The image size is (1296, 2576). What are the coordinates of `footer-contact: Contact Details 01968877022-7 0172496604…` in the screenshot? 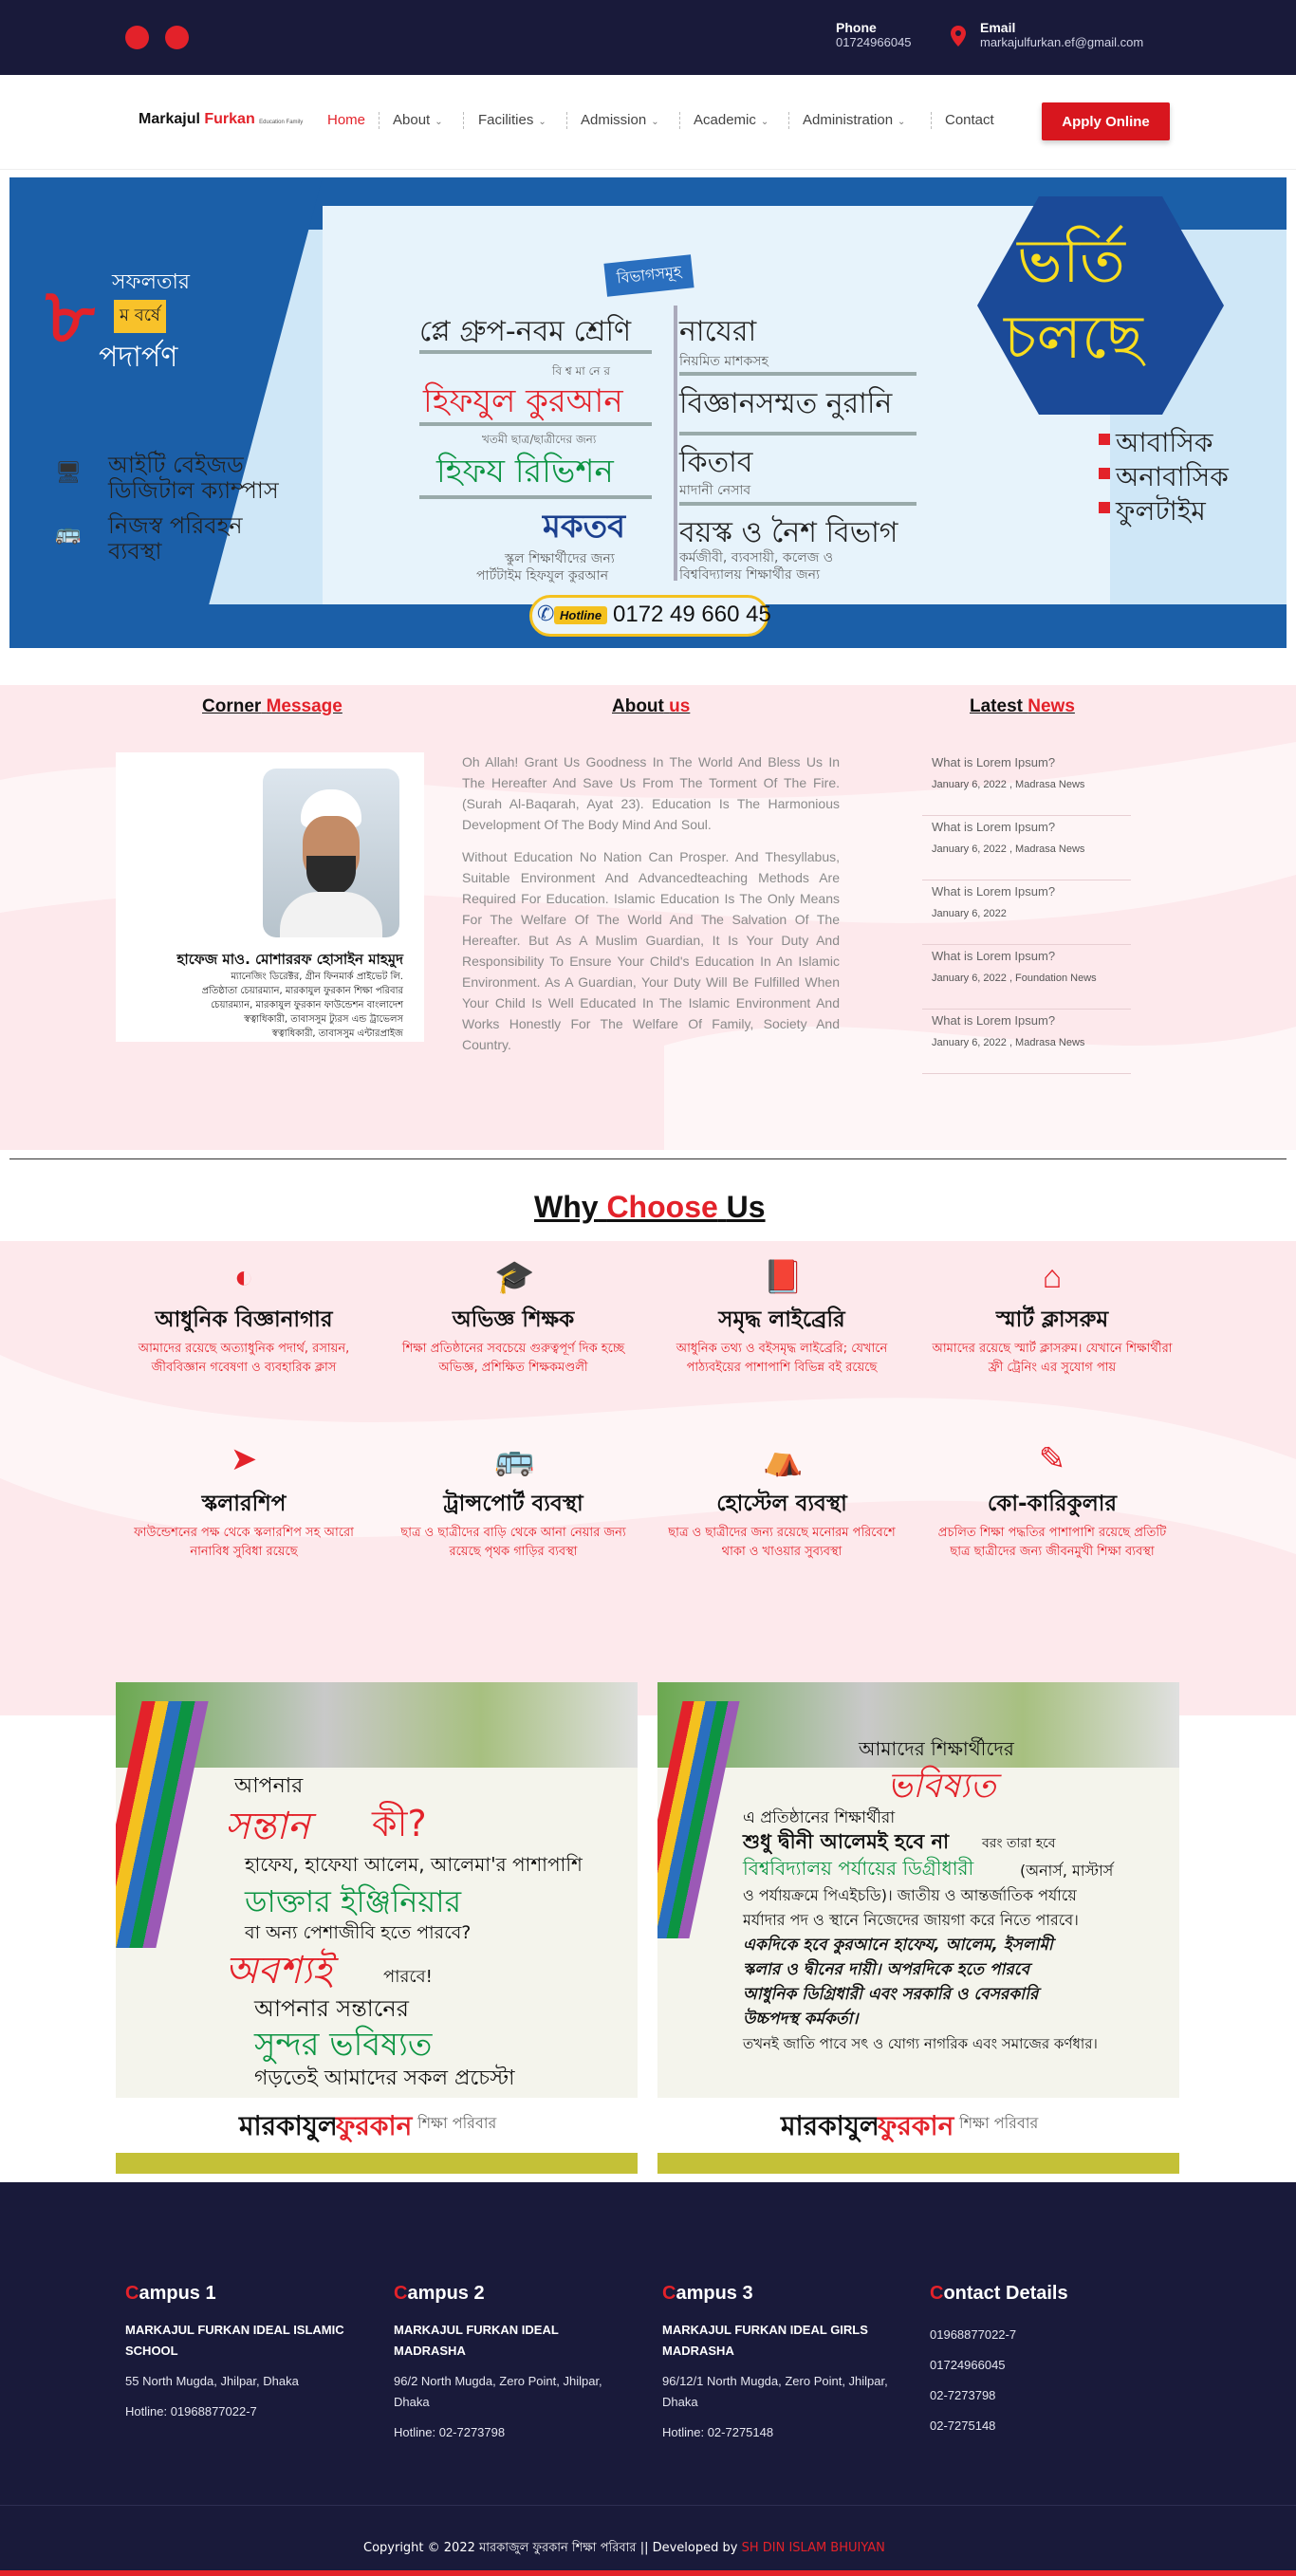 It's located at (1048, 2362).